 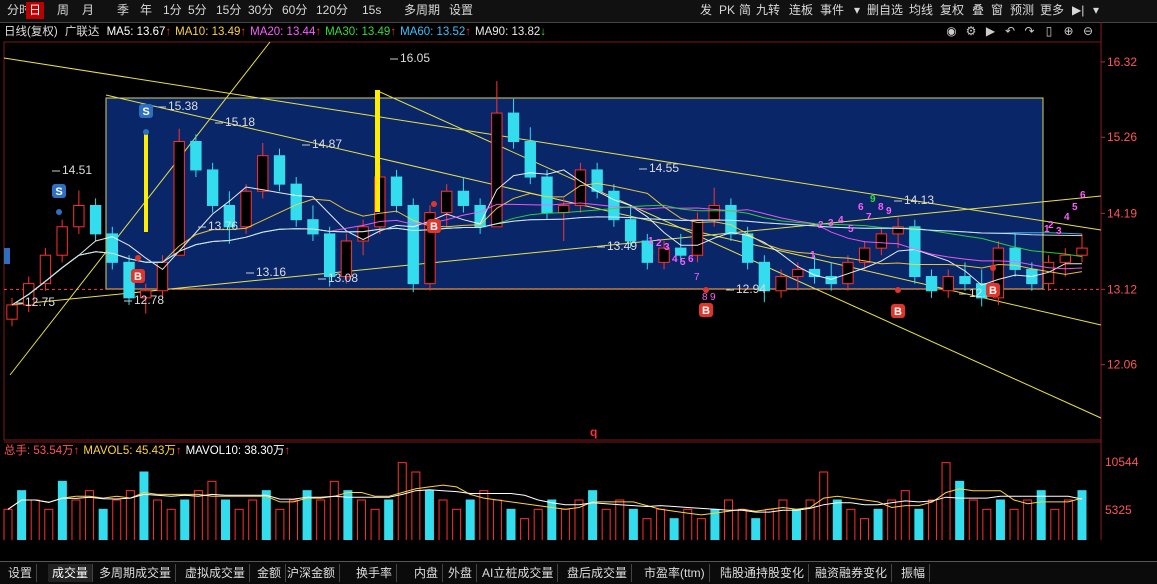 I want to click on buy-dot, so click(x=138, y=258).